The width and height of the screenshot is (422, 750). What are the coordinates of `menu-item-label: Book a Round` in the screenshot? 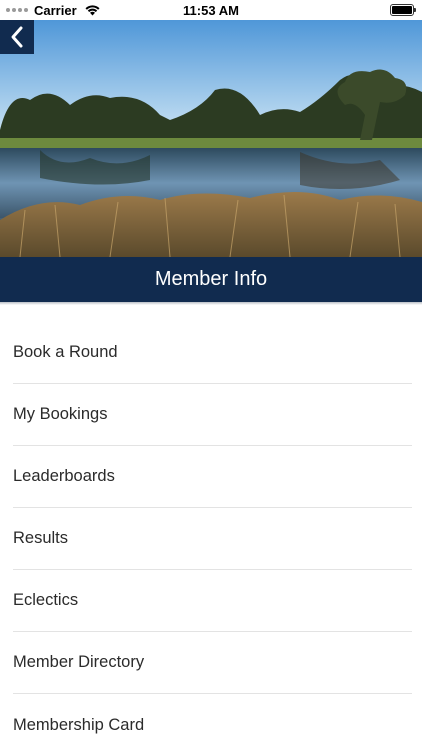 It's located at (65, 352).